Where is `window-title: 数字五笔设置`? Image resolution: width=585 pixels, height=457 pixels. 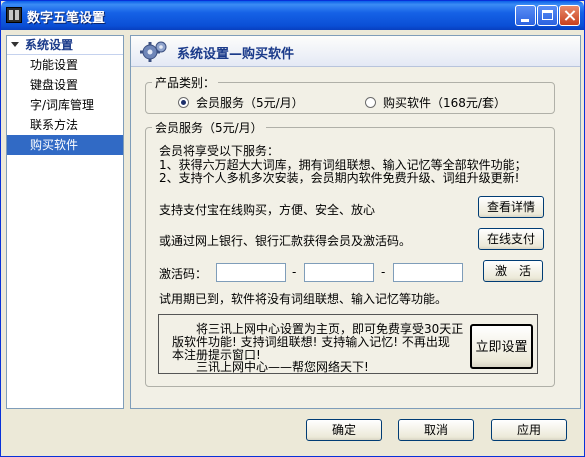
window-title: 数字五笔设置 is located at coordinates (66, 18).